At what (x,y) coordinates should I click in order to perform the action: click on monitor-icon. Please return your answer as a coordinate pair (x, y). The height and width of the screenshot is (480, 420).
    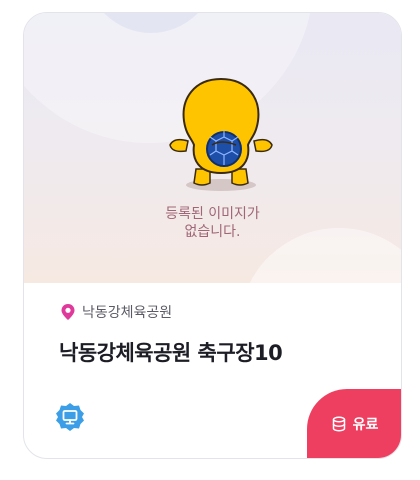
    Looking at the image, I should click on (70, 417).